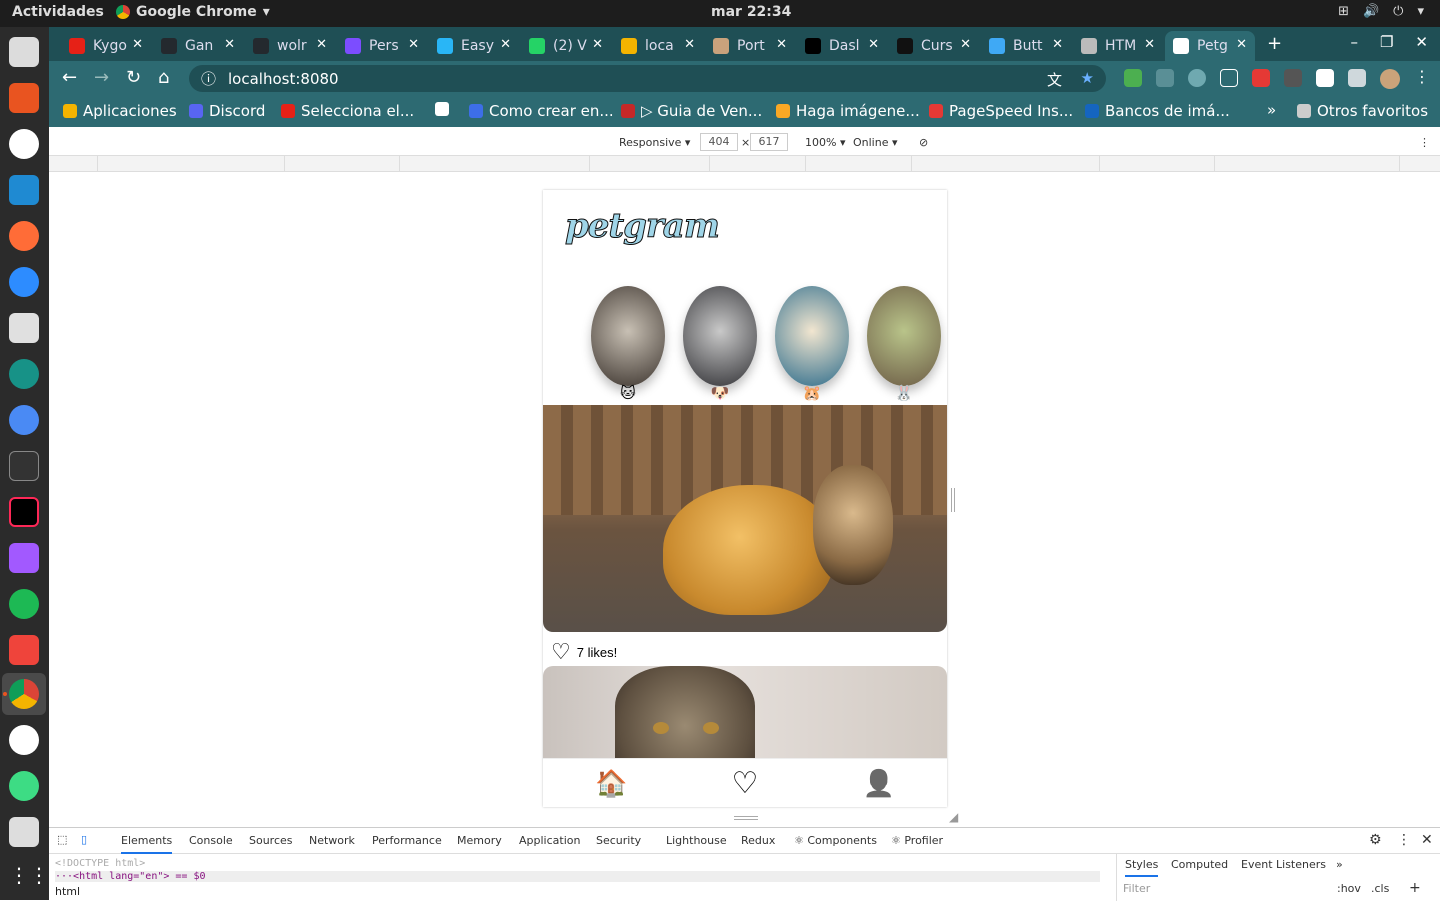 Image resolution: width=1440 pixels, height=901 pixels. I want to click on anydesk-icon, so click(24, 650).